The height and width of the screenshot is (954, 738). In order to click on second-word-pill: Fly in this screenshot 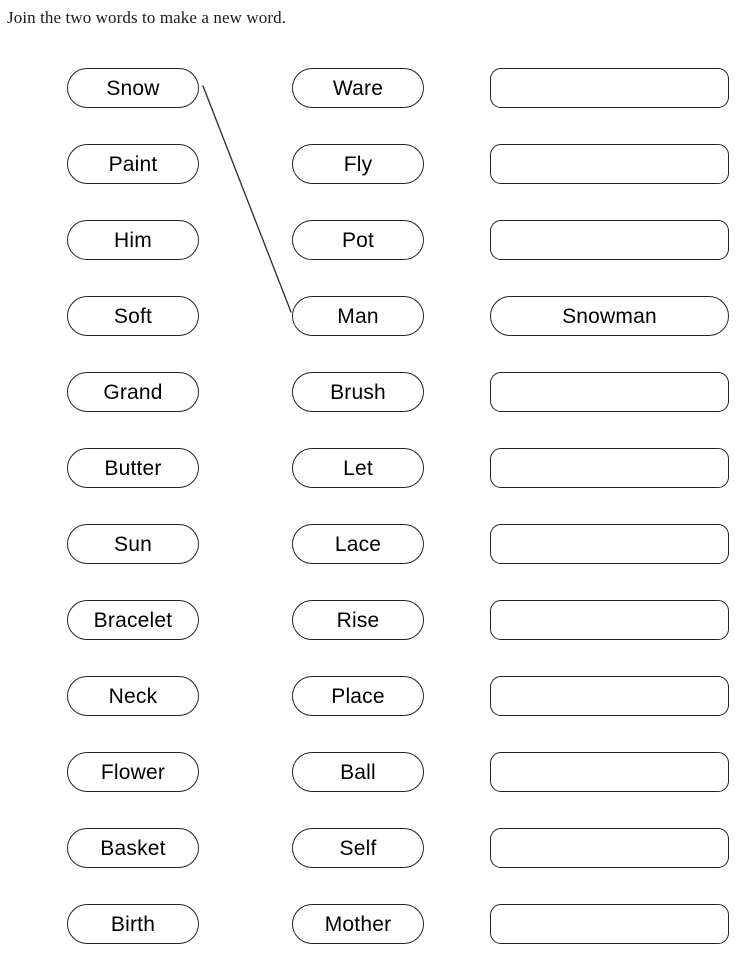, I will do `click(358, 164)`.